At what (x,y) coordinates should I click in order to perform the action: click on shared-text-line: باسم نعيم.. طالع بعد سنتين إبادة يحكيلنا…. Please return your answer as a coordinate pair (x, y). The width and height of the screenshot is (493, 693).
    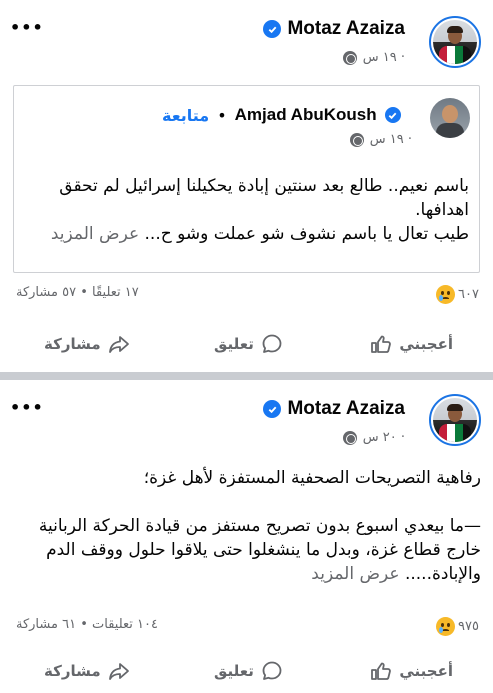
    Looking at the image, I should click on (264, 186).